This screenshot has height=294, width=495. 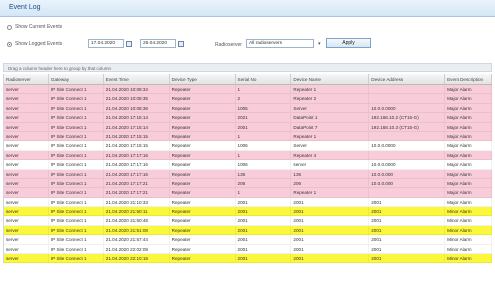 What do you see at coordinates (330, 108) in the screenshot?
I see `table-cell: Server` at bounding box center [330, 108].